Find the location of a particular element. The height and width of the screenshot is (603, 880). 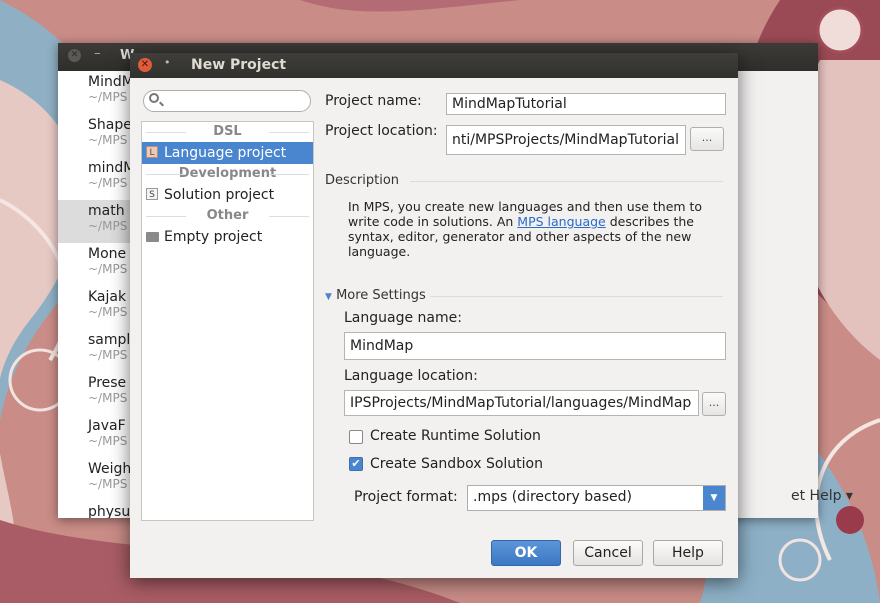

tree-item-label: Solution project is located at coordinates (219, 195).